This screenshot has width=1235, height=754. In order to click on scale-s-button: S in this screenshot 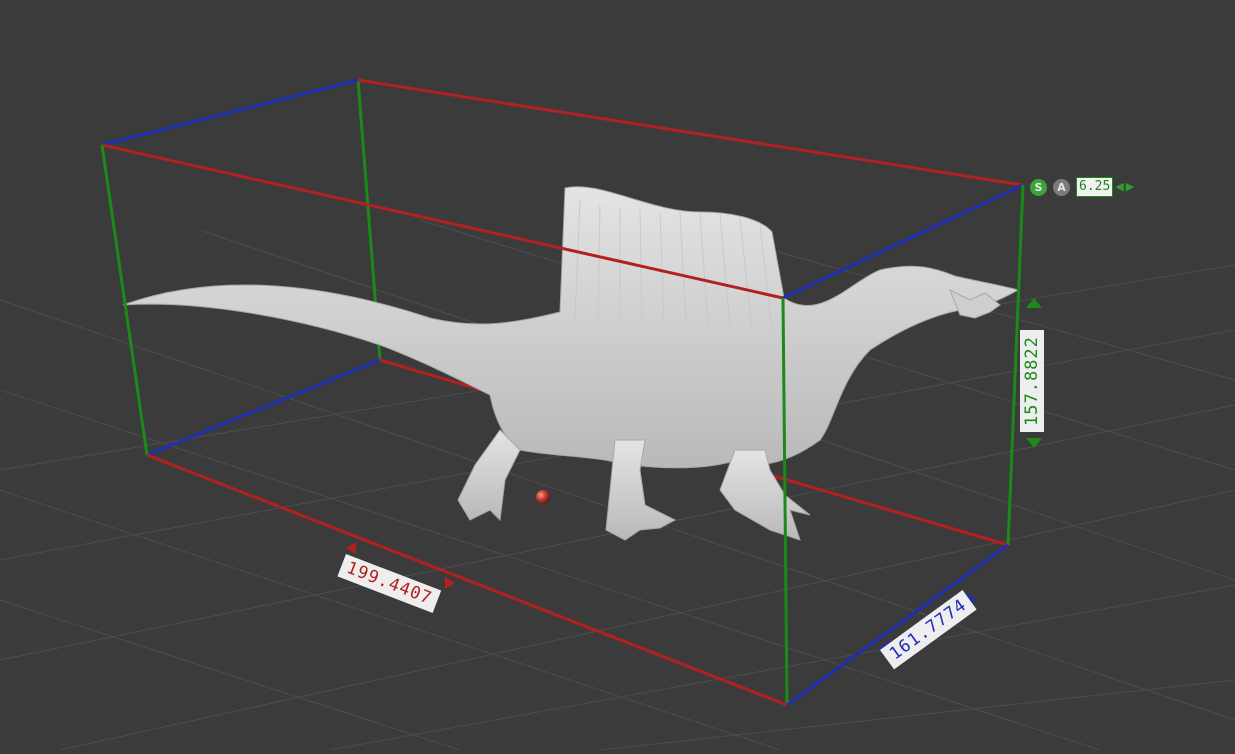, I will do `click(1038, 187)`.